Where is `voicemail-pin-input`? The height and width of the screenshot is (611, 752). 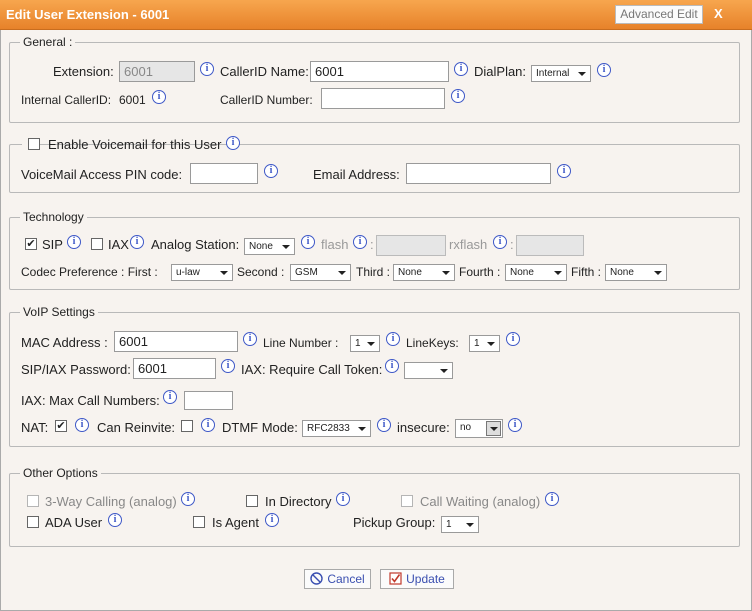 voicemail-pin-input is located at coordinates (224, 173).